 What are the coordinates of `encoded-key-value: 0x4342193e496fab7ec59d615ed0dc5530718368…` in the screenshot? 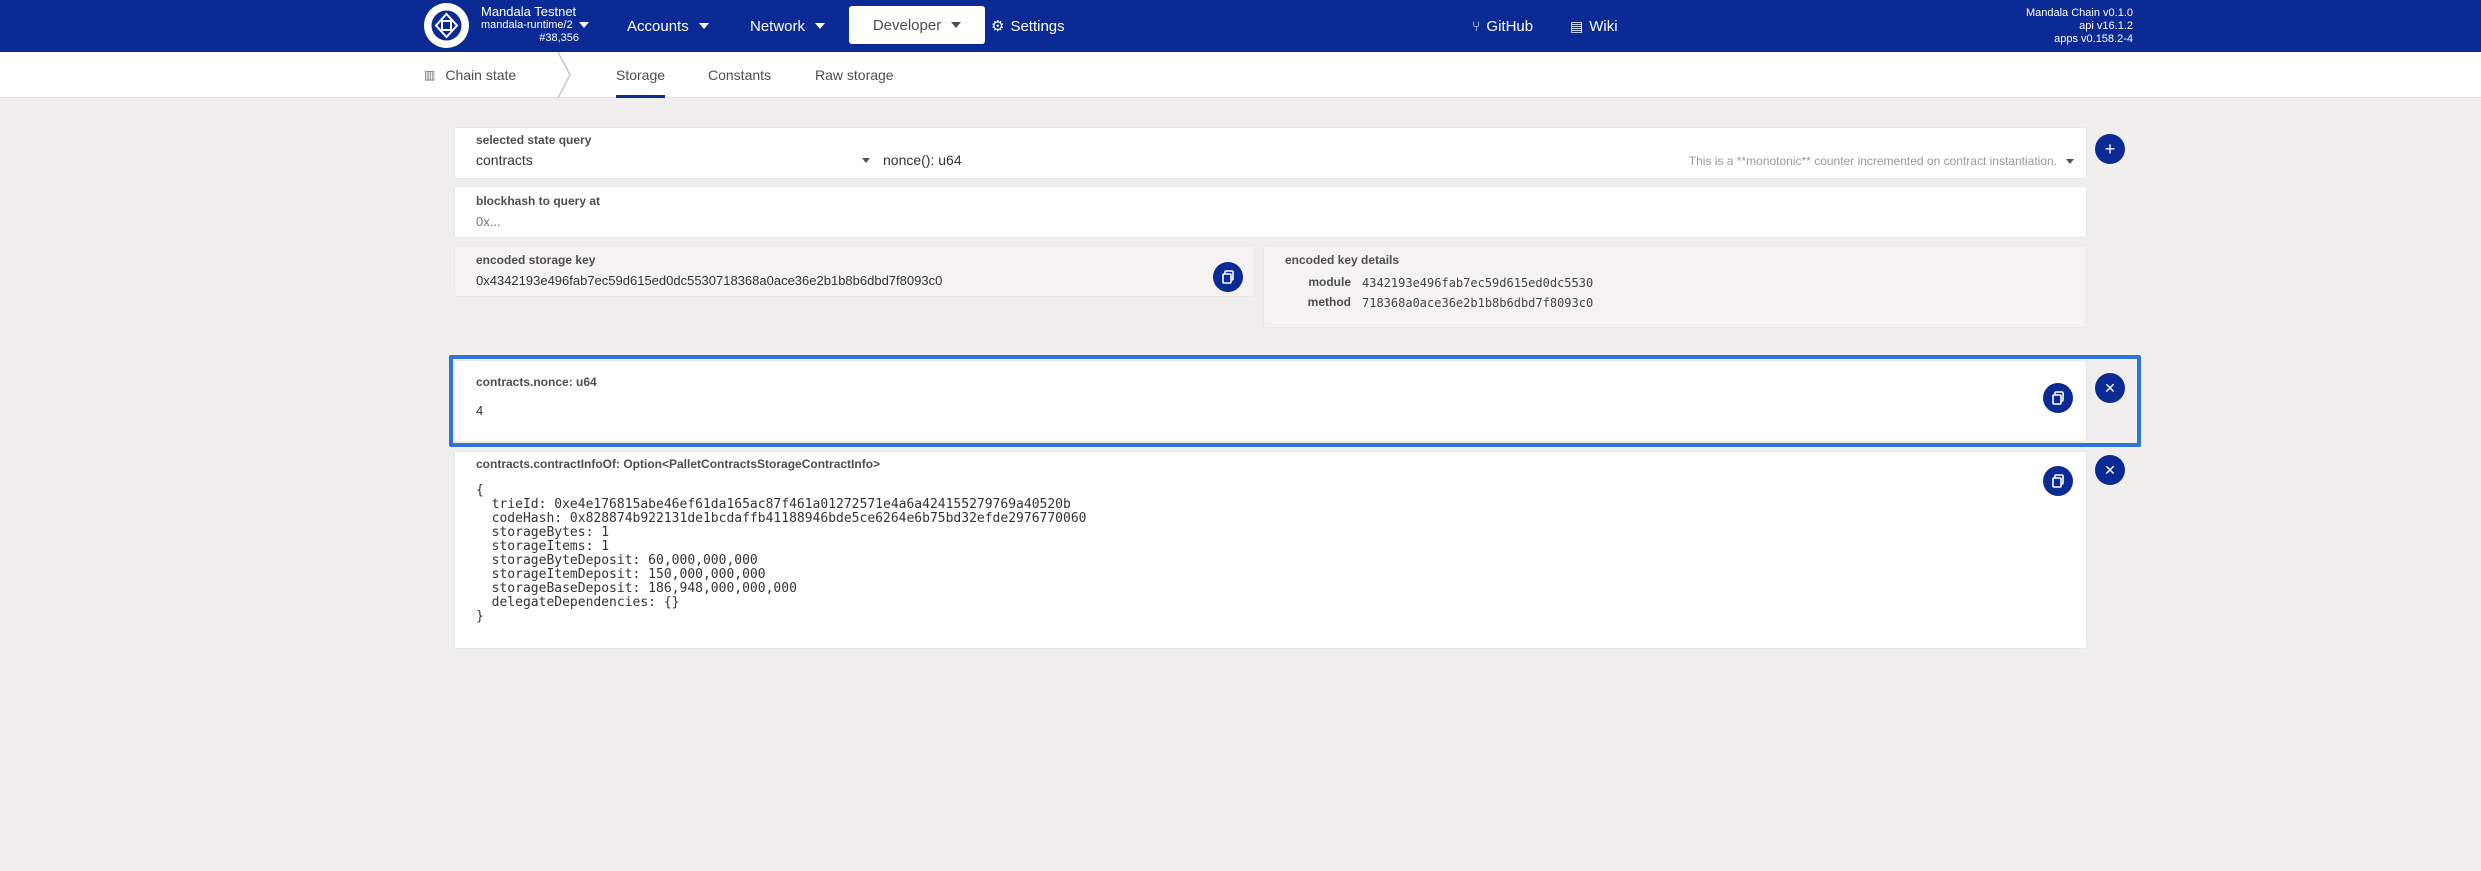 It's located at (709, 280).